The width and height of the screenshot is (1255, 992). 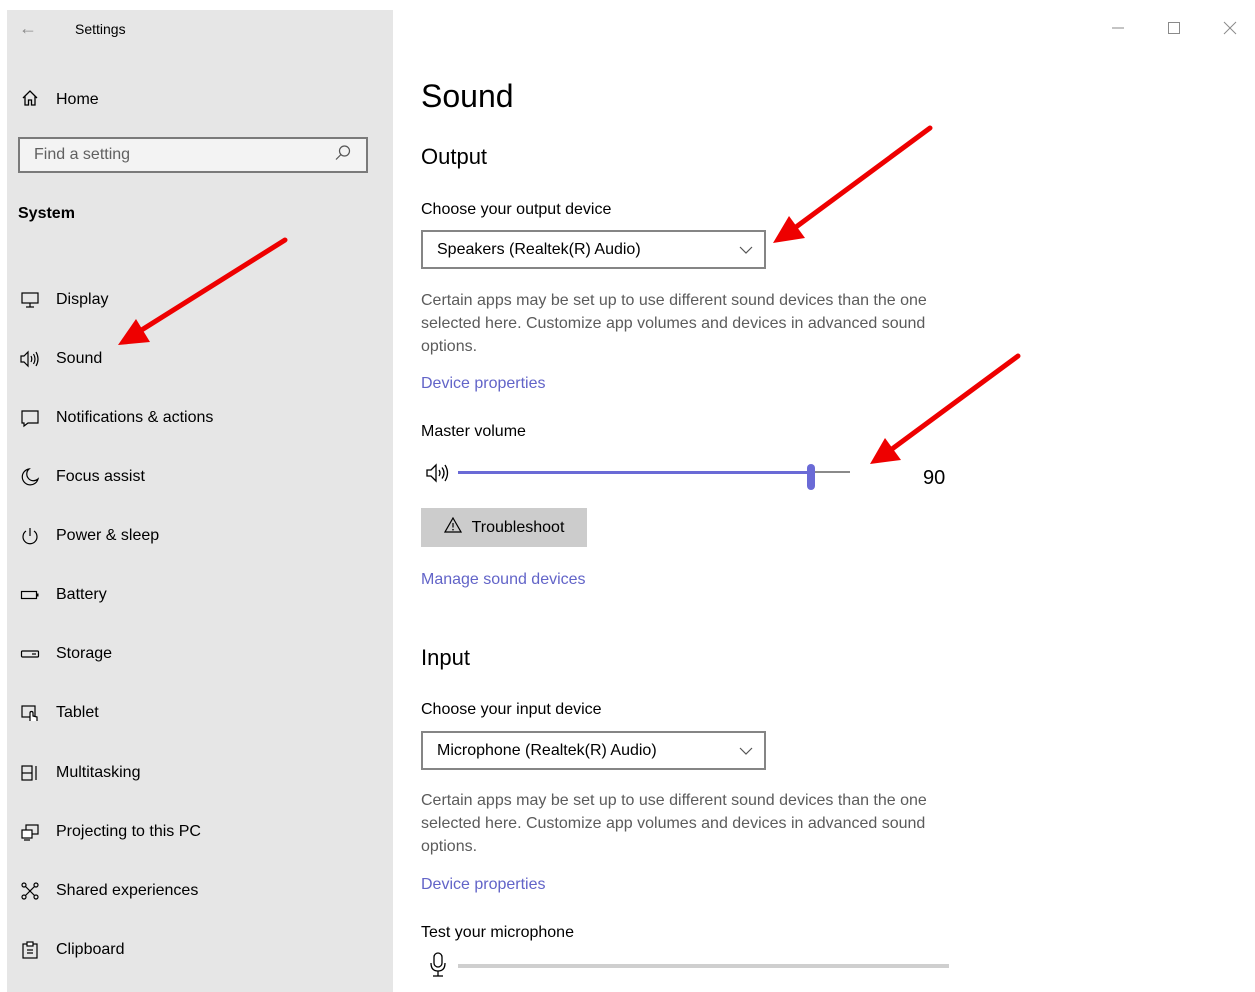 I want to click on sidebar-item-label: Focus assist, so click(x=100, y=476).